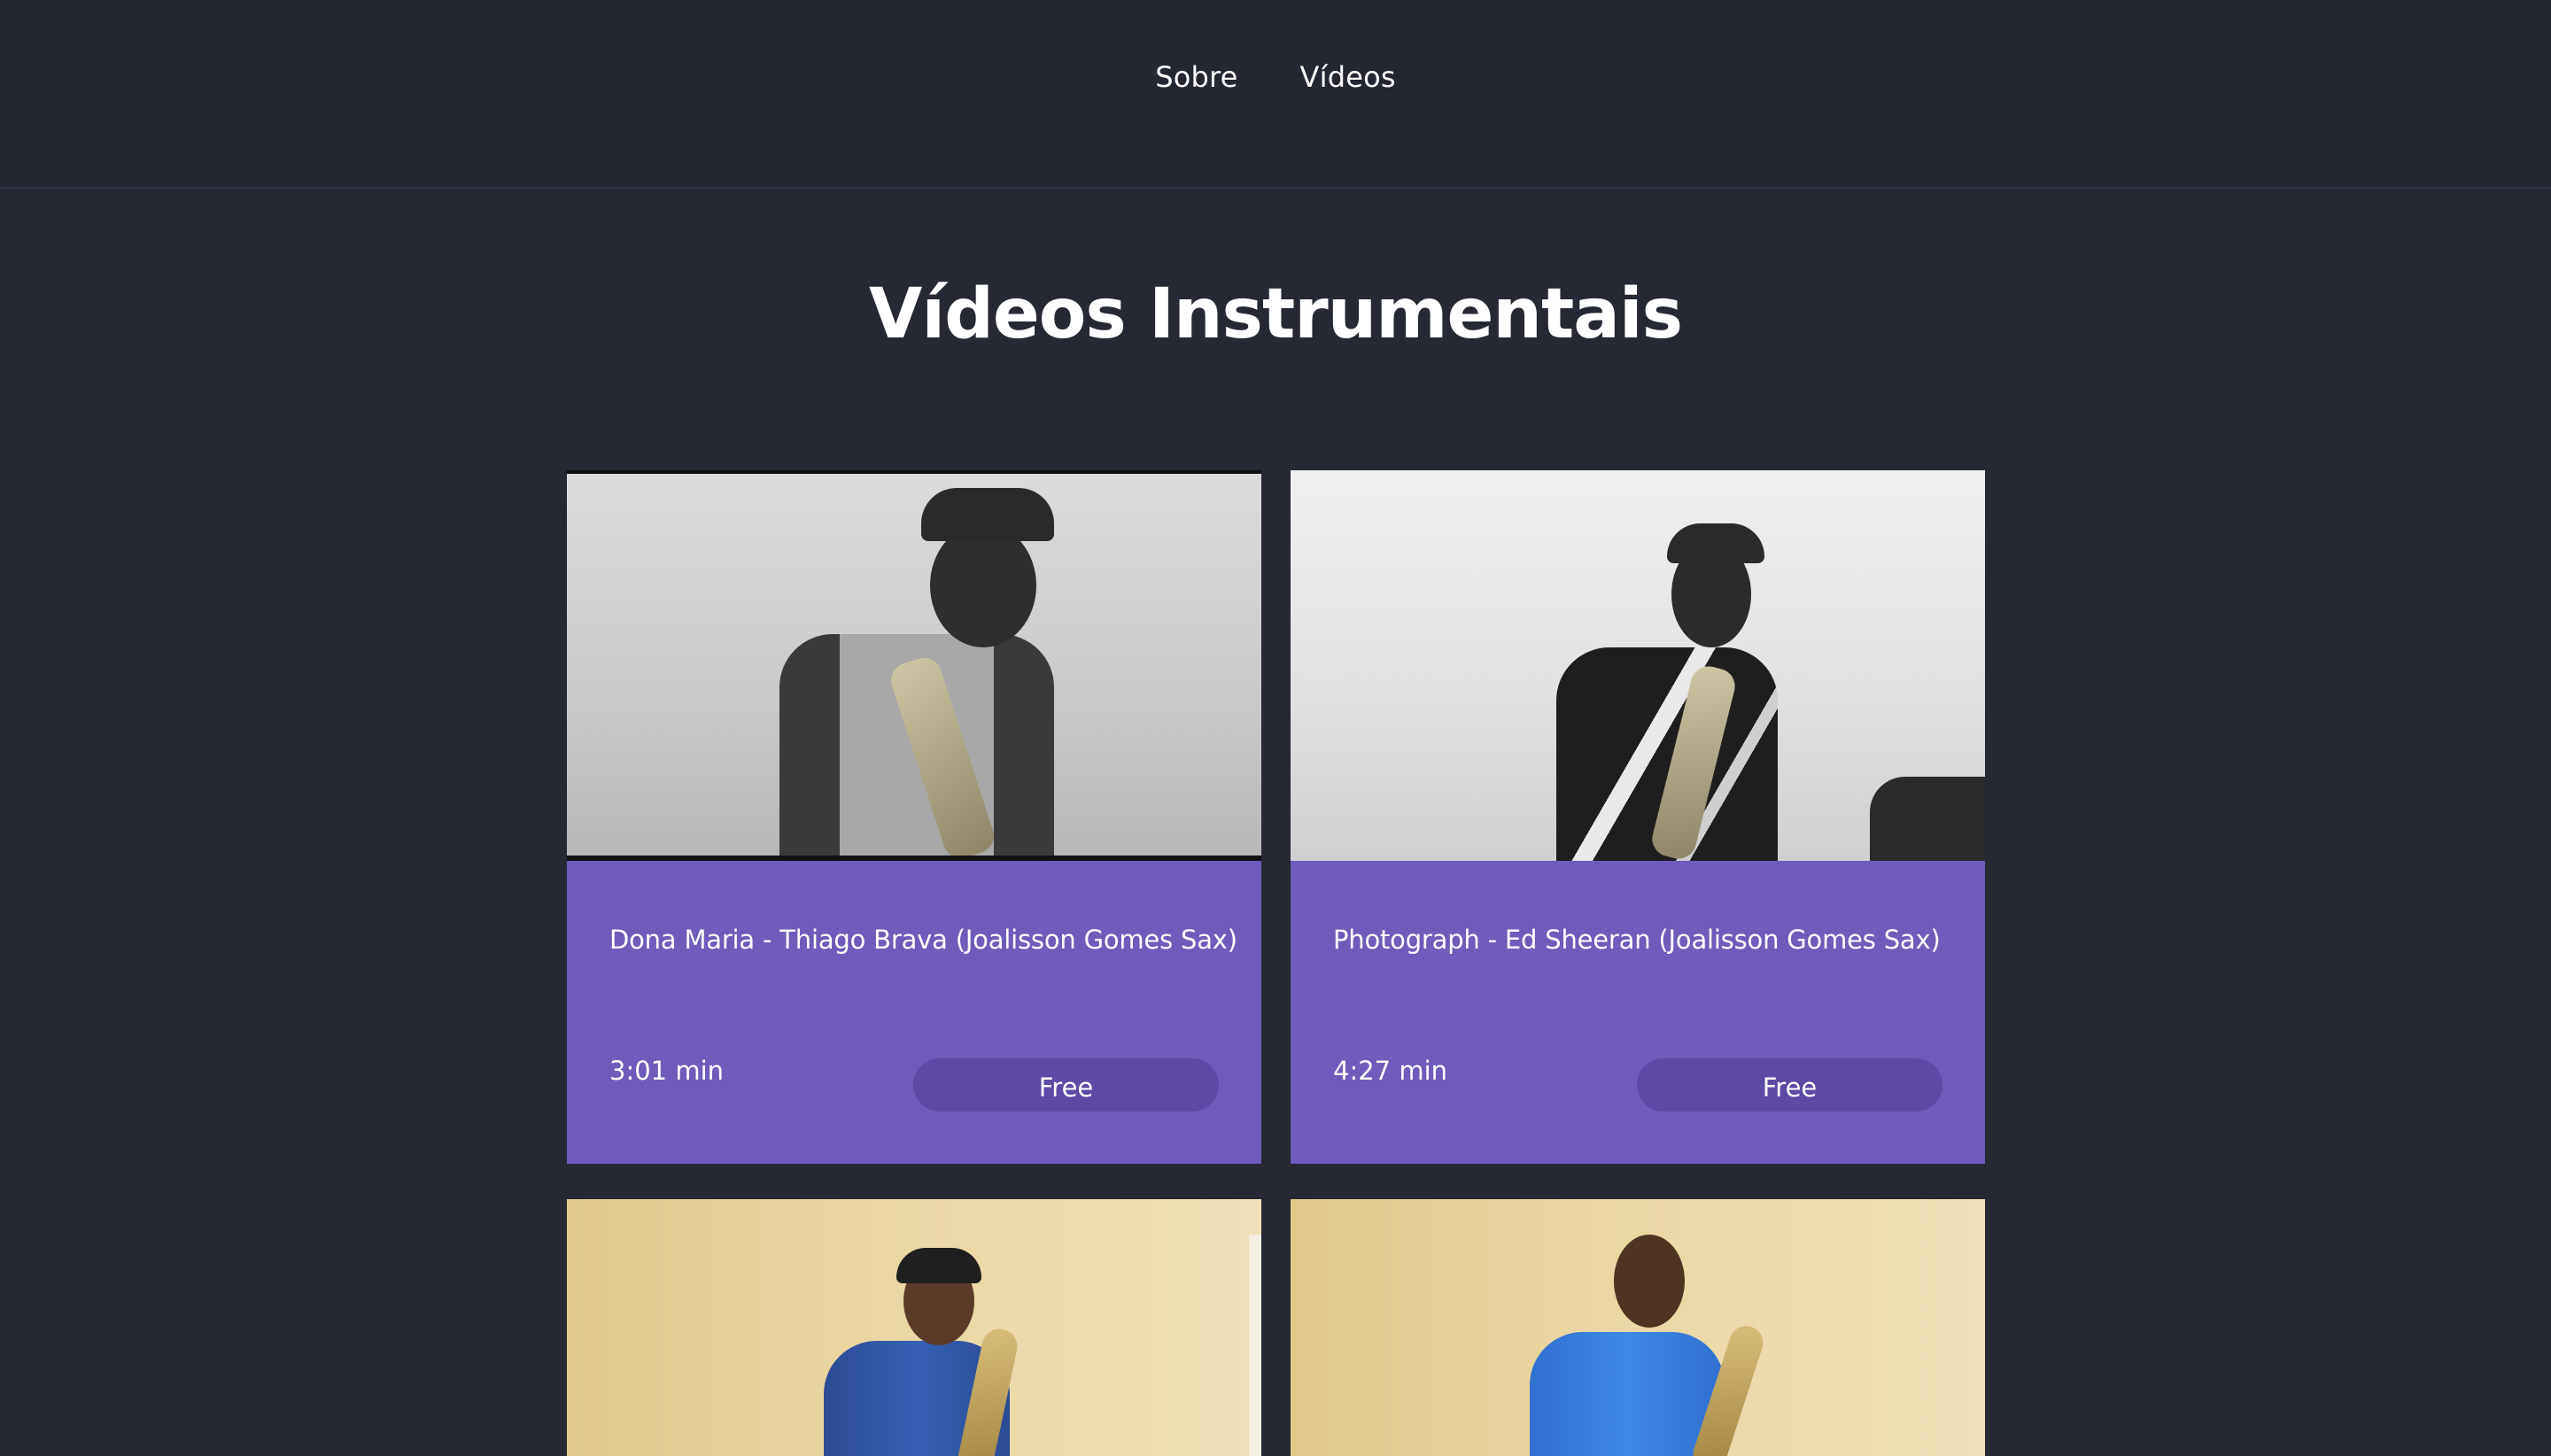 The image size is (2551, 1456). I want to click on performer-figure, so click(1628, 1394).